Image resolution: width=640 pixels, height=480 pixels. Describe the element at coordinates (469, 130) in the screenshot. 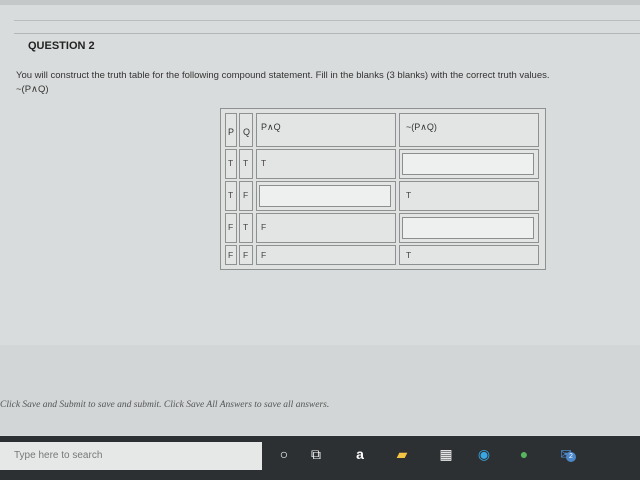

I see `header-not-p-and-q: ~(P∧Q)` at that location.